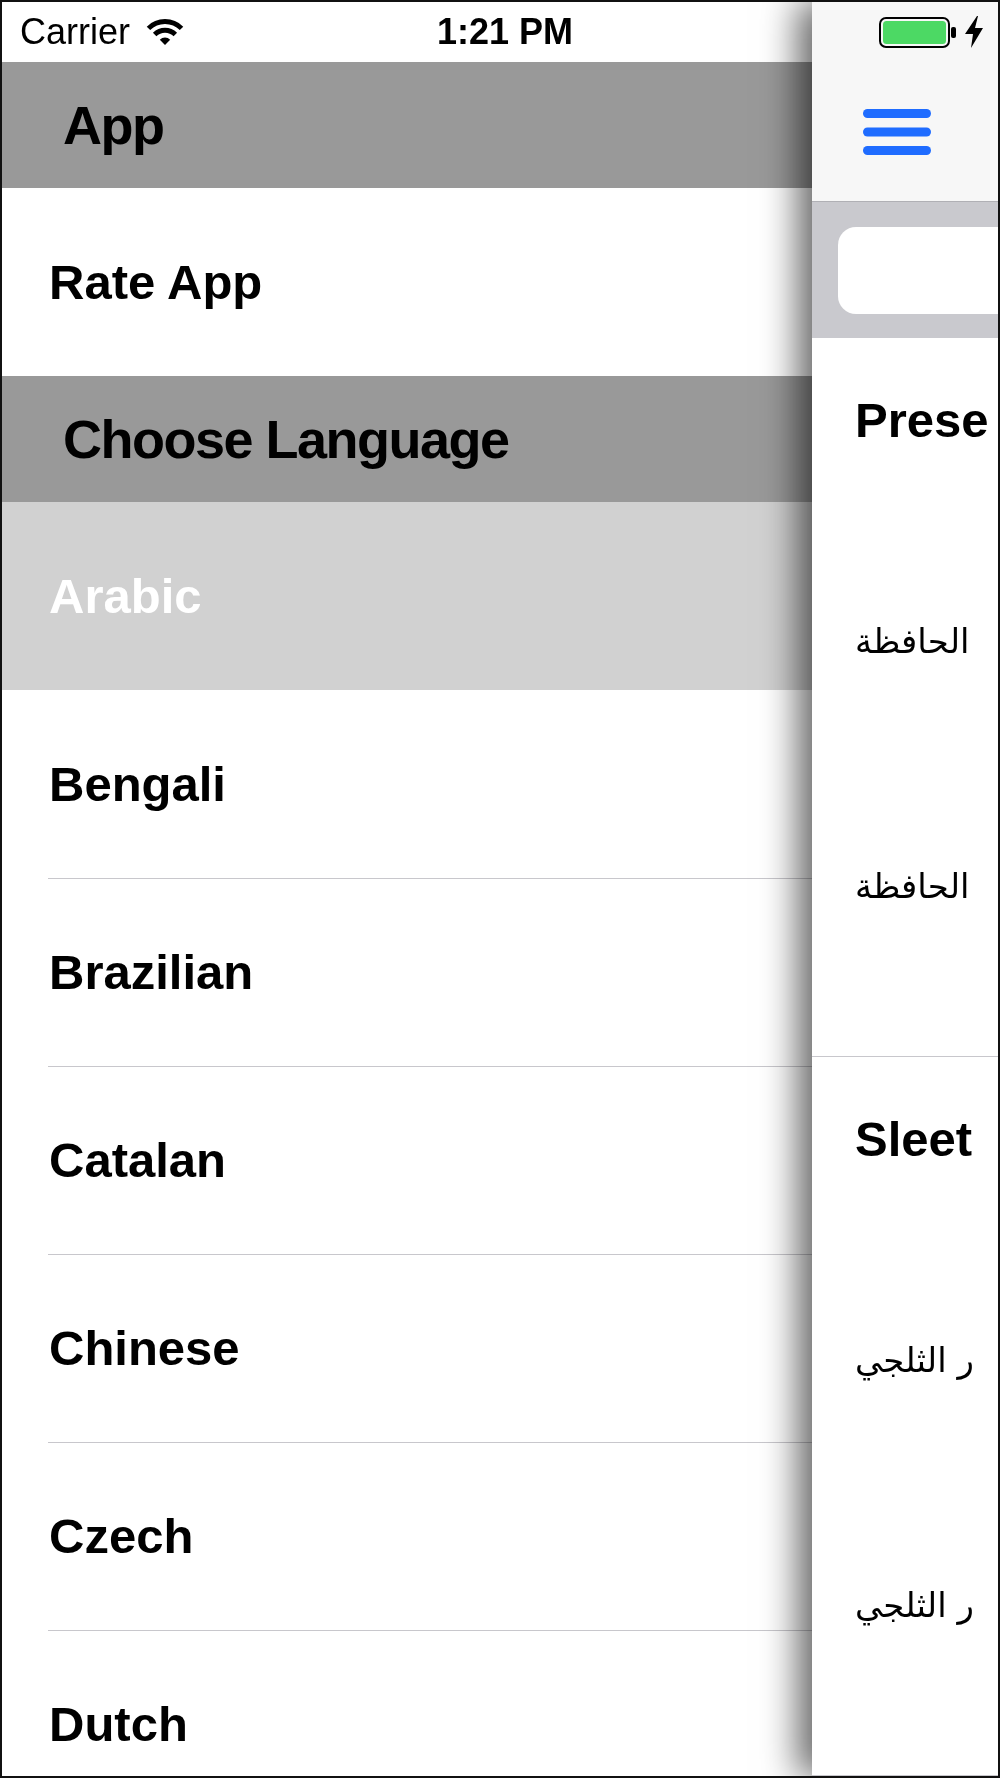  Describe the element at coordinates (974, 32) in the screenshot. I see `lightning-bolt-icon` at that location.